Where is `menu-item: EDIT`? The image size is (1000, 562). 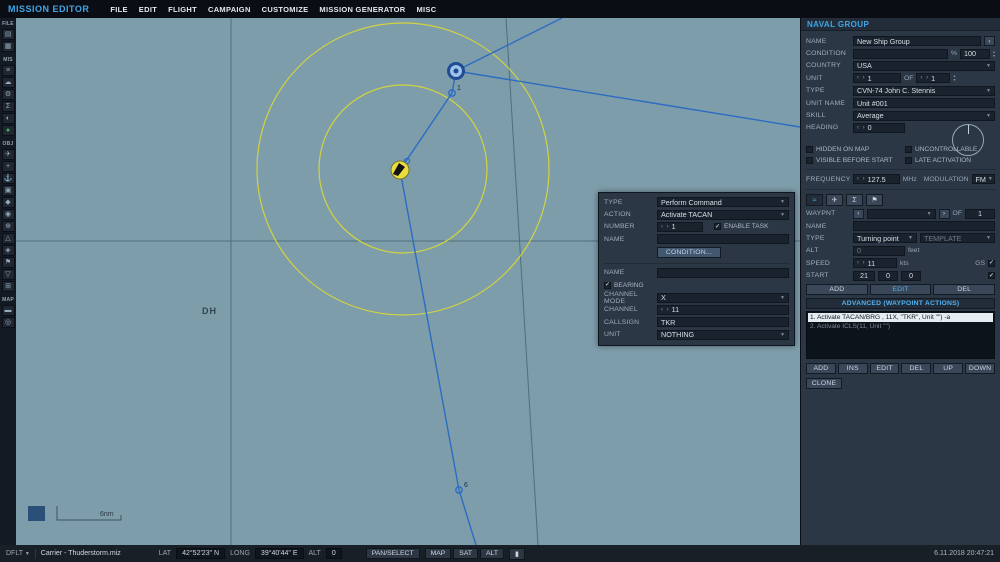
menu-item: EDIT is located at coordinates (148, 9).